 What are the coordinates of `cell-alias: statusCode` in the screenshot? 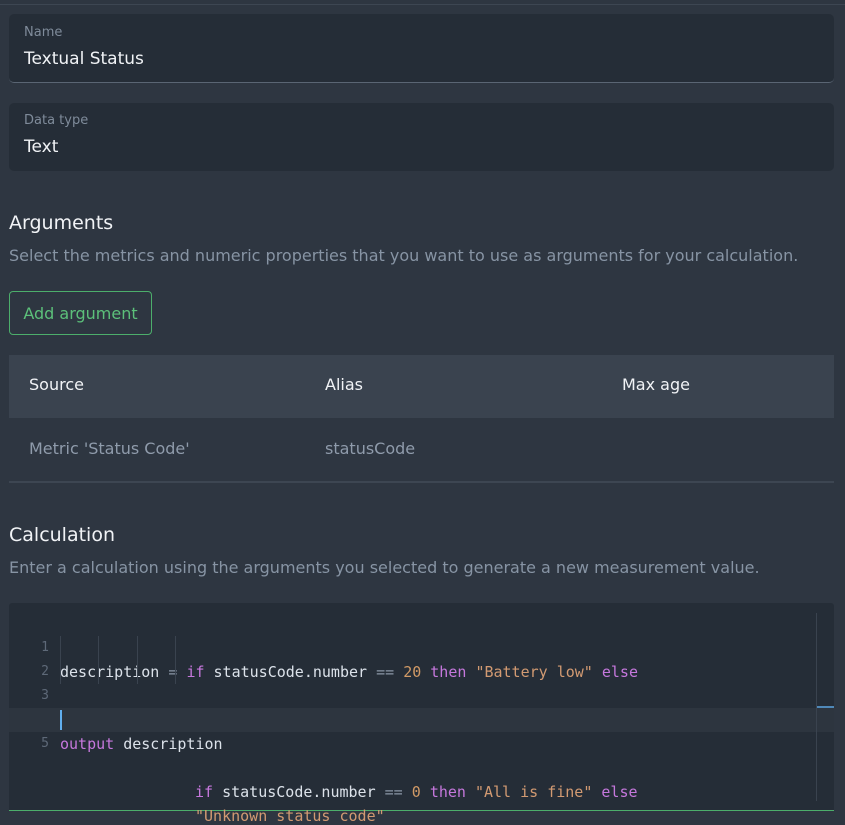 It's located at (370, 448).